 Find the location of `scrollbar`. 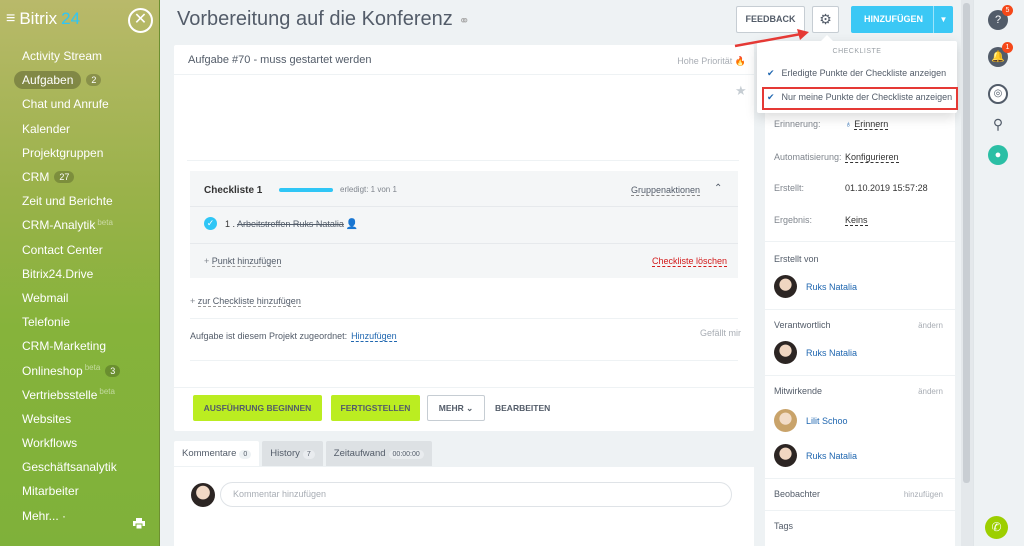

scrollbar is located at coordinates (967, 273).